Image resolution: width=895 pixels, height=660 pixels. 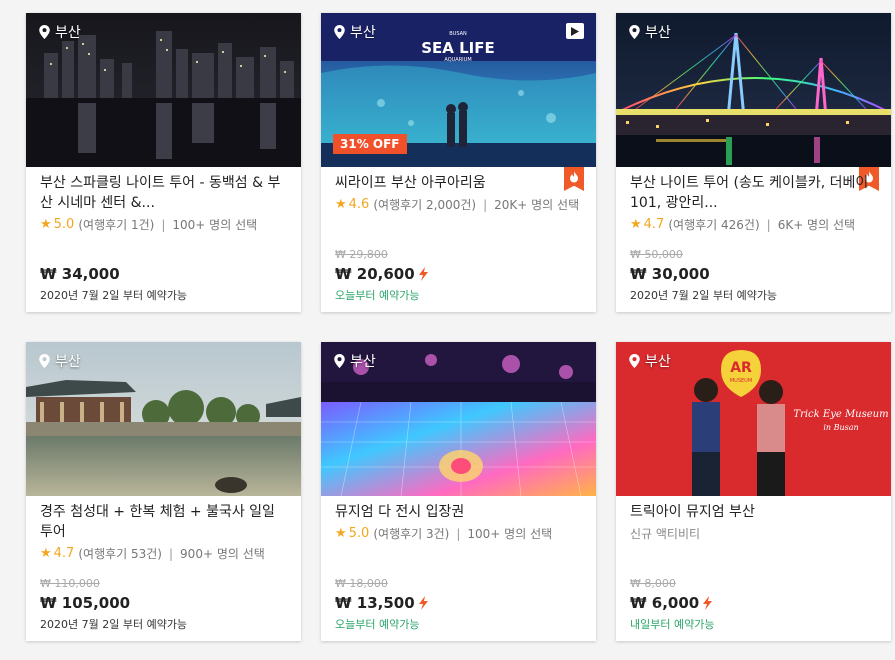 What do you see at coordinates (457, 60) in the screenshot?
I see `sealife-logo-bottom: AQUARIUM` at bounding box center [457, 60].